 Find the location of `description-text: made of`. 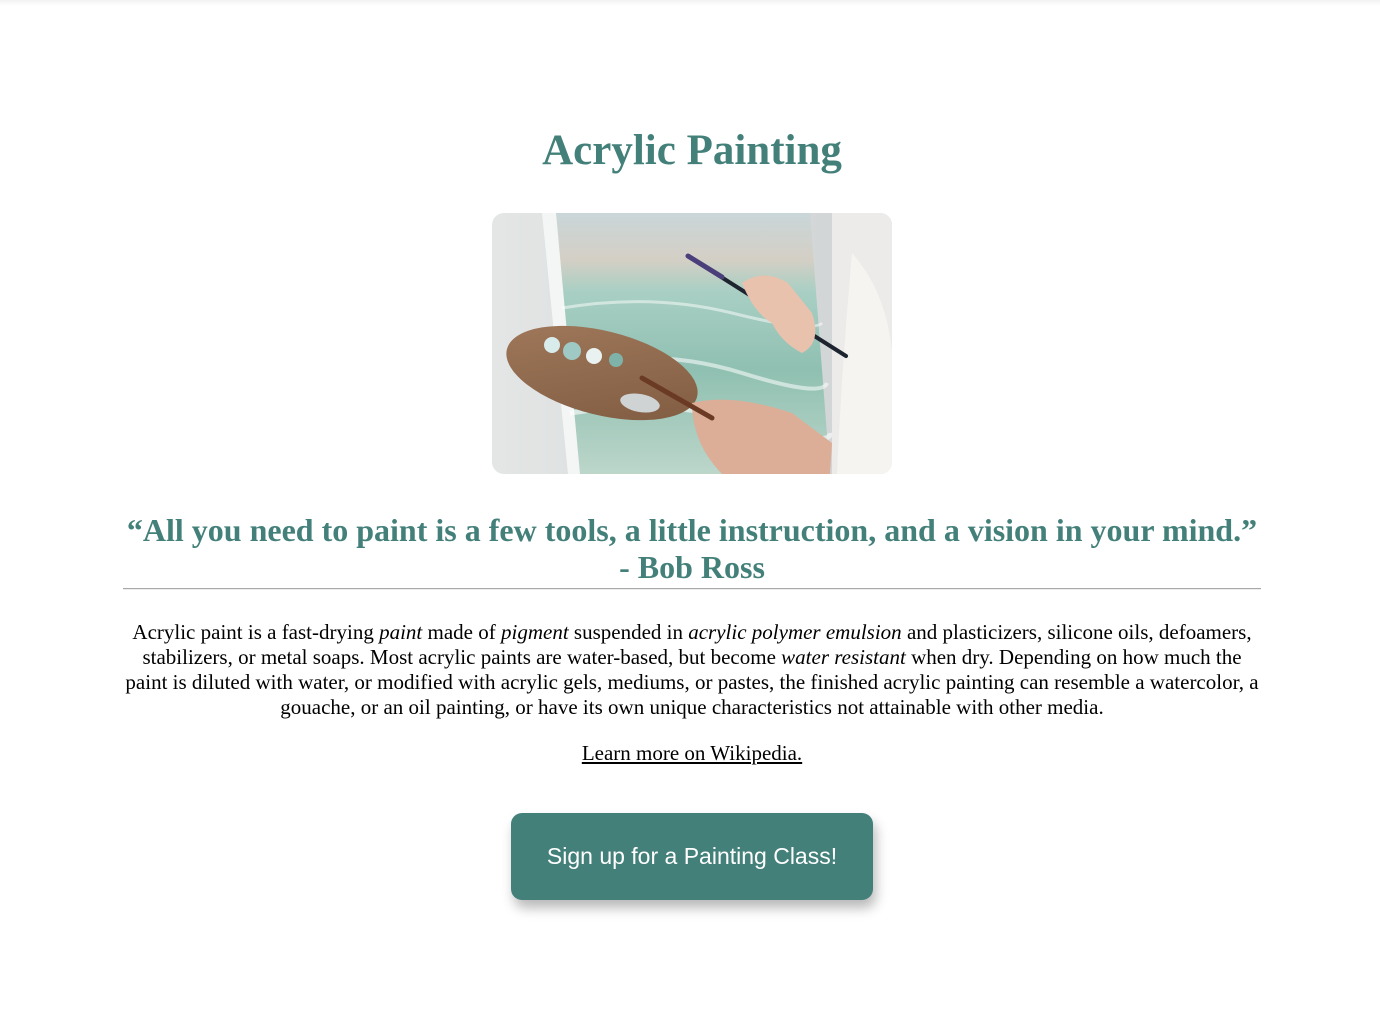

description-text: made of is located at coordinates (461, 632).